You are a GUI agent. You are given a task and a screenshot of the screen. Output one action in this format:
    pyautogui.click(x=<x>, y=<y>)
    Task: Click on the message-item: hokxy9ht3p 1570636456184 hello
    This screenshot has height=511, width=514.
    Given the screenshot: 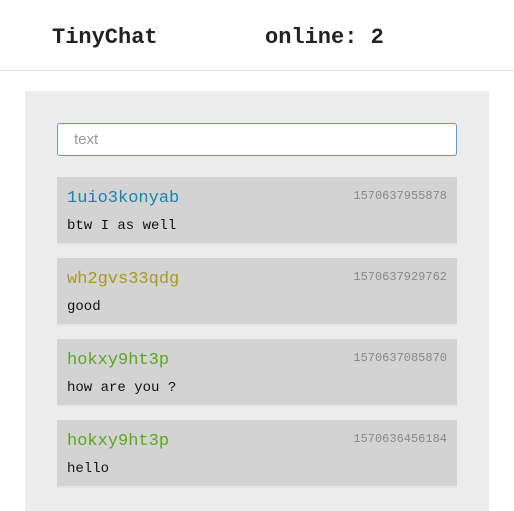 What is the action you would take?
    pyautogui.click(x=257, y=454)
    